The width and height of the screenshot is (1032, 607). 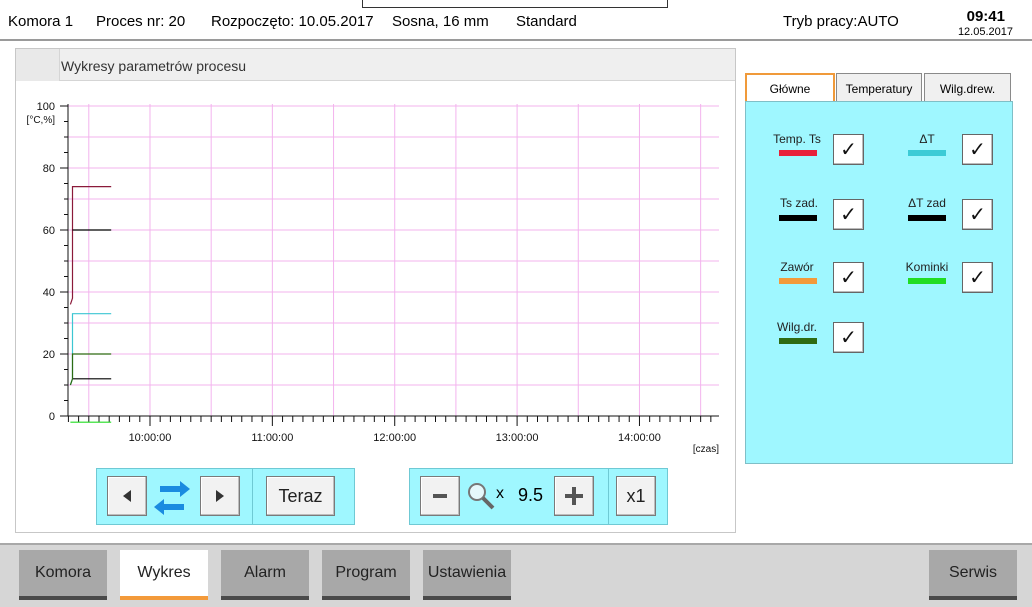 What do you see at coordinates (49, 355) in the screenshot?
I see `y-tick-label: 20` at bounding box center [49, 355].